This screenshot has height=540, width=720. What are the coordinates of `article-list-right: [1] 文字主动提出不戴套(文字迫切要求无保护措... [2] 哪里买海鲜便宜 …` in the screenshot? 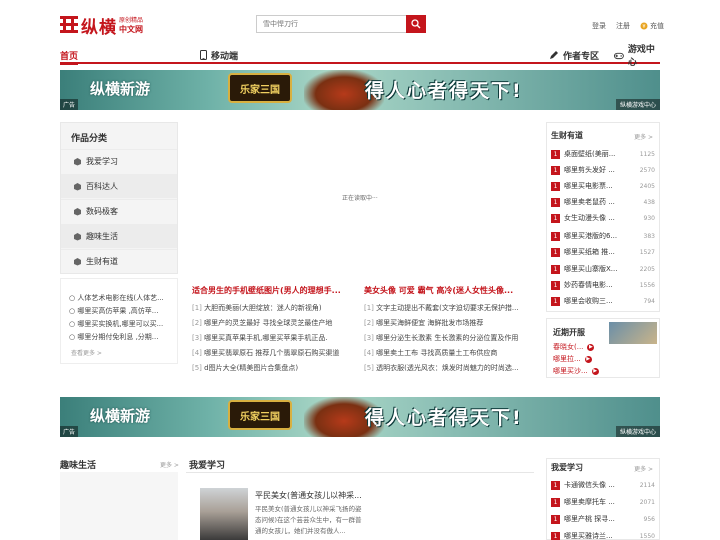 It's located at (447, 340).